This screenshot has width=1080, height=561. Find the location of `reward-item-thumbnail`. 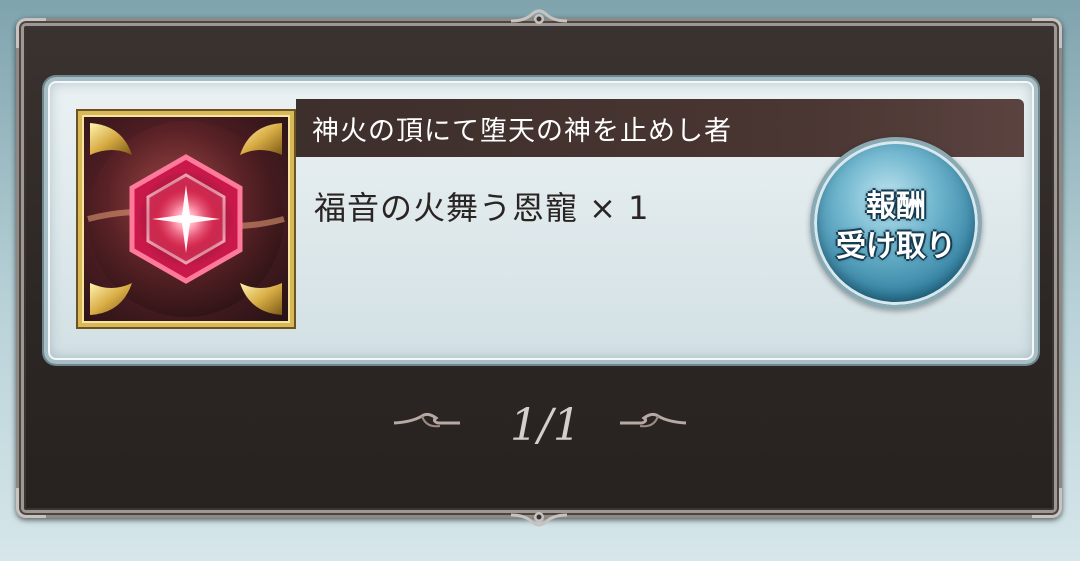

reward-item-thumbnail is located at coordinates (186, 219).